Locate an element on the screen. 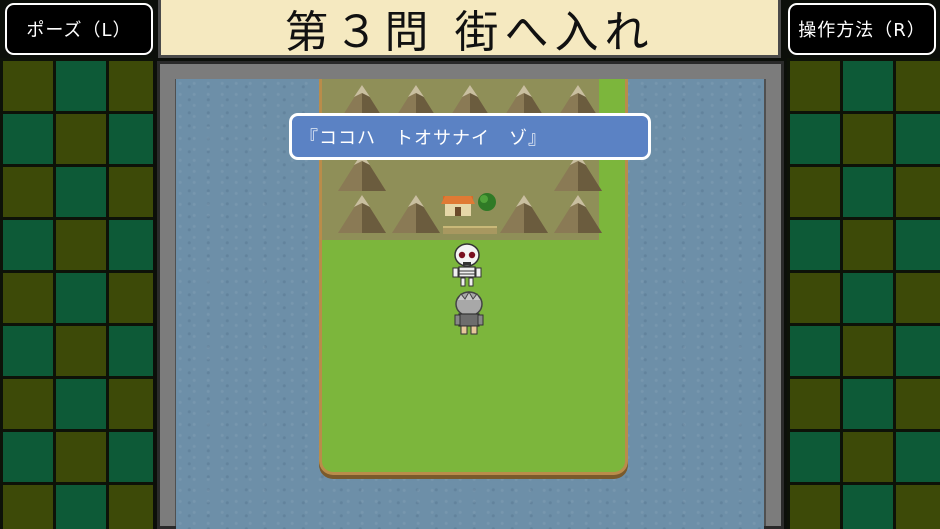 This screenshot has height=529, width=940. skeleton-icon is located at coordinates (467, 265).